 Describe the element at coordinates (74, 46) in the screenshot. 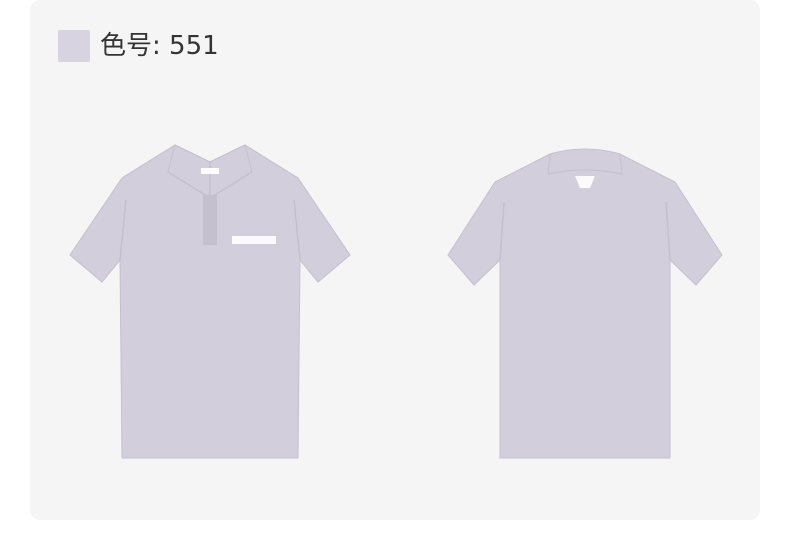

I see `color-swatch` at that location.